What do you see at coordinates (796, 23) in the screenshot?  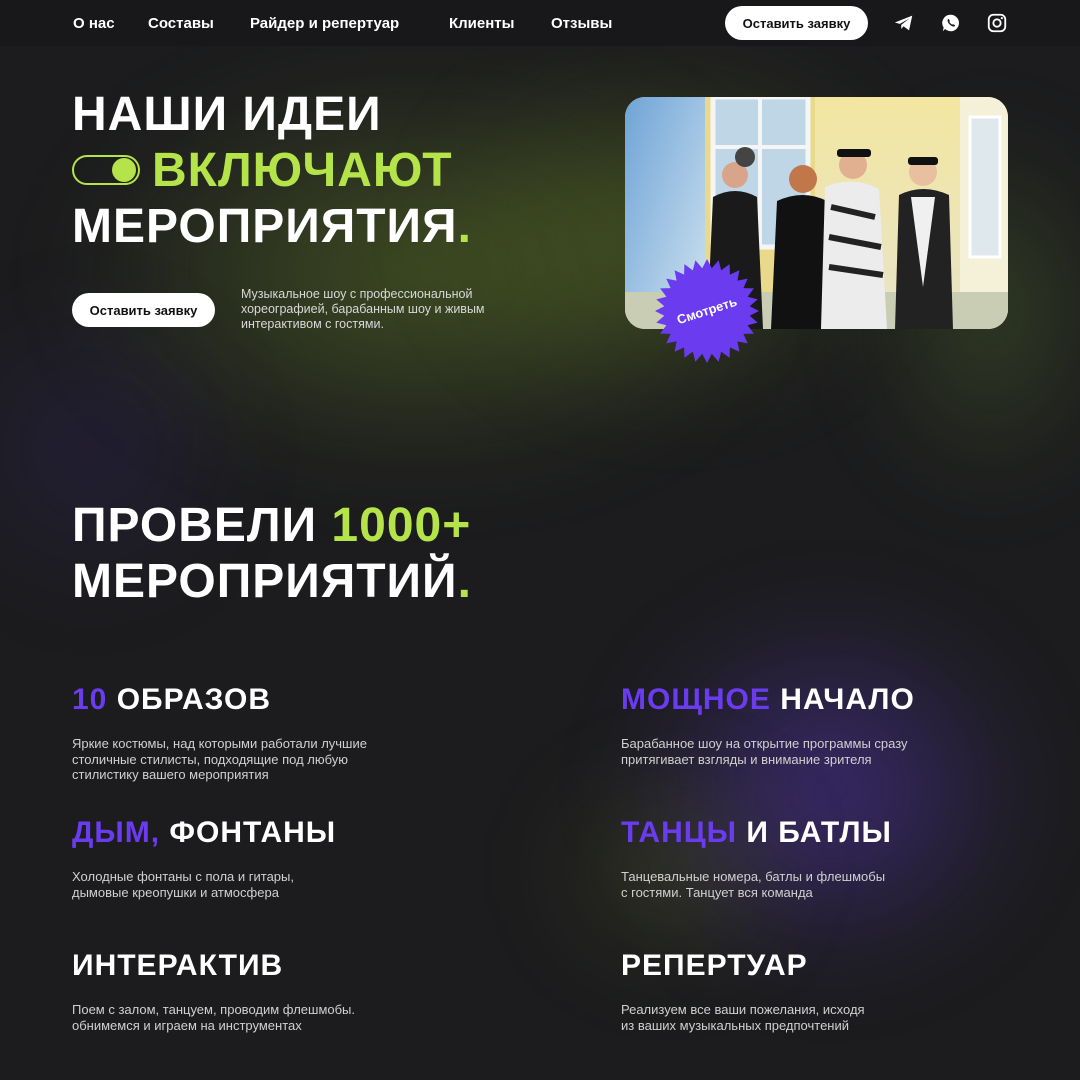 I see `nav-request-button: Оставить заявку` at bounding box center [796, 23].